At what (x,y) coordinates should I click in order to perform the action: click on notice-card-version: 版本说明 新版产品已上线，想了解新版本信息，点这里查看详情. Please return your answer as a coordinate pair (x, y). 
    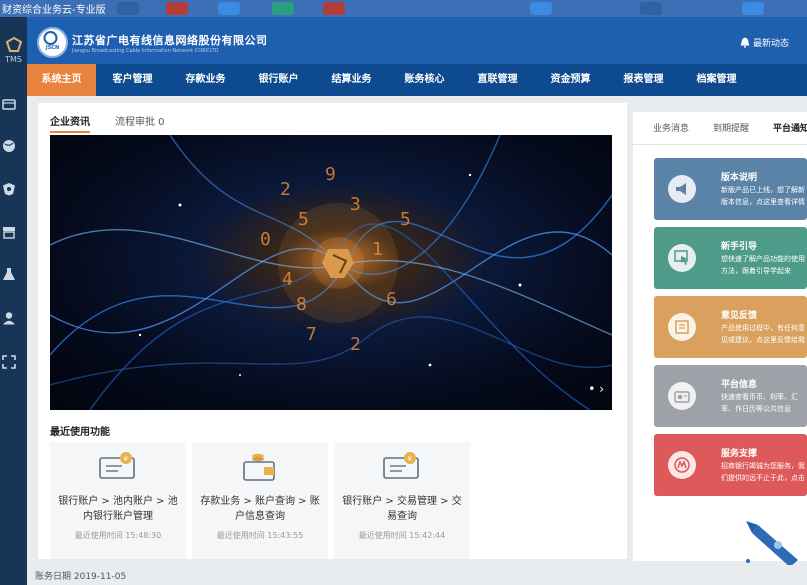
    Looking at the image, I should click on (730, 189).